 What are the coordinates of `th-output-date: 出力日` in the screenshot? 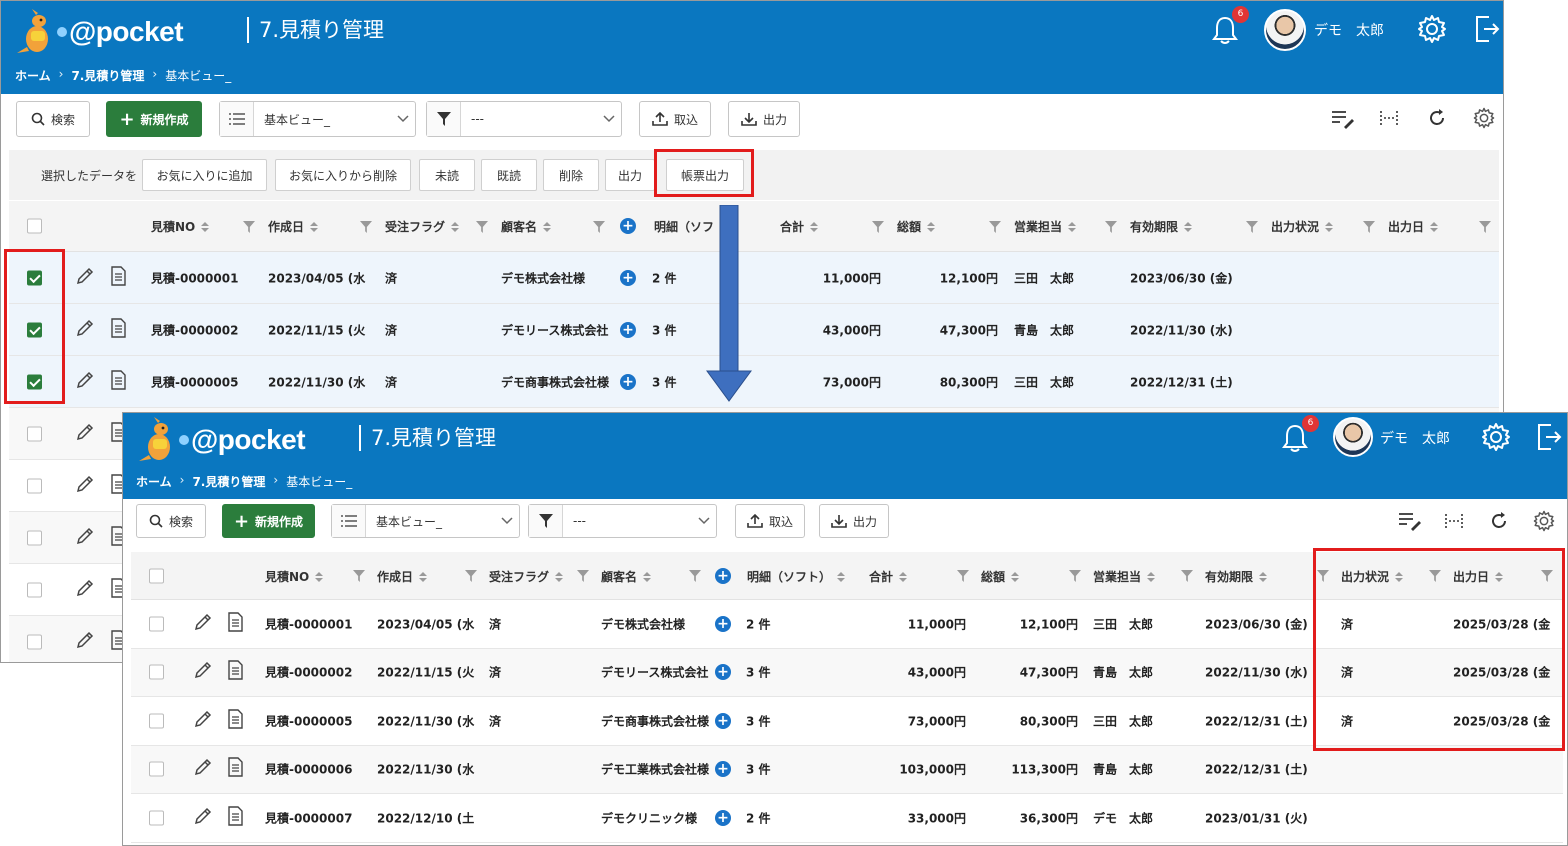 It's located at (1413, 226).